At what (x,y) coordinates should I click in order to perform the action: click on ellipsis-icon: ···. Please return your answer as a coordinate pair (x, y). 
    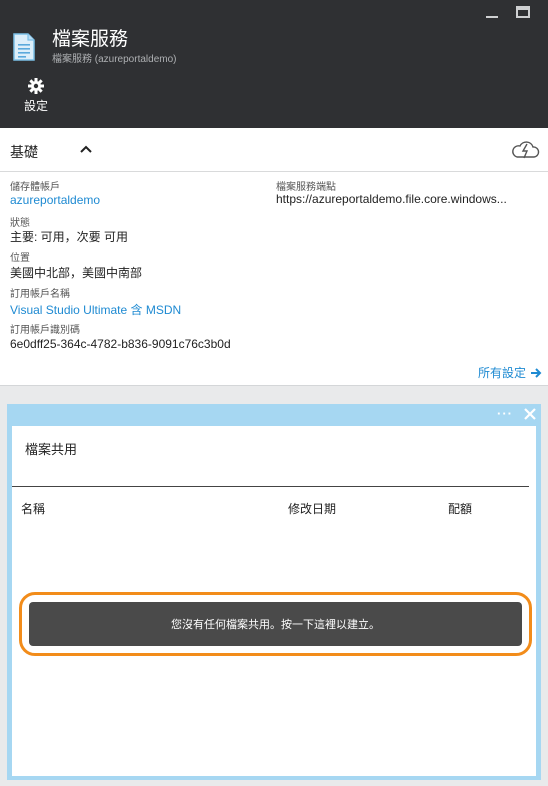
    Looking at the image, I should click on (505, 413).